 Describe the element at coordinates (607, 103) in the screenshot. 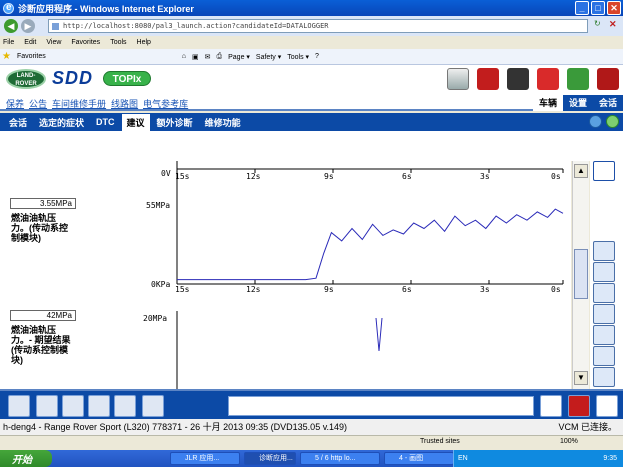

I see `nav-session: 会话` at that location.